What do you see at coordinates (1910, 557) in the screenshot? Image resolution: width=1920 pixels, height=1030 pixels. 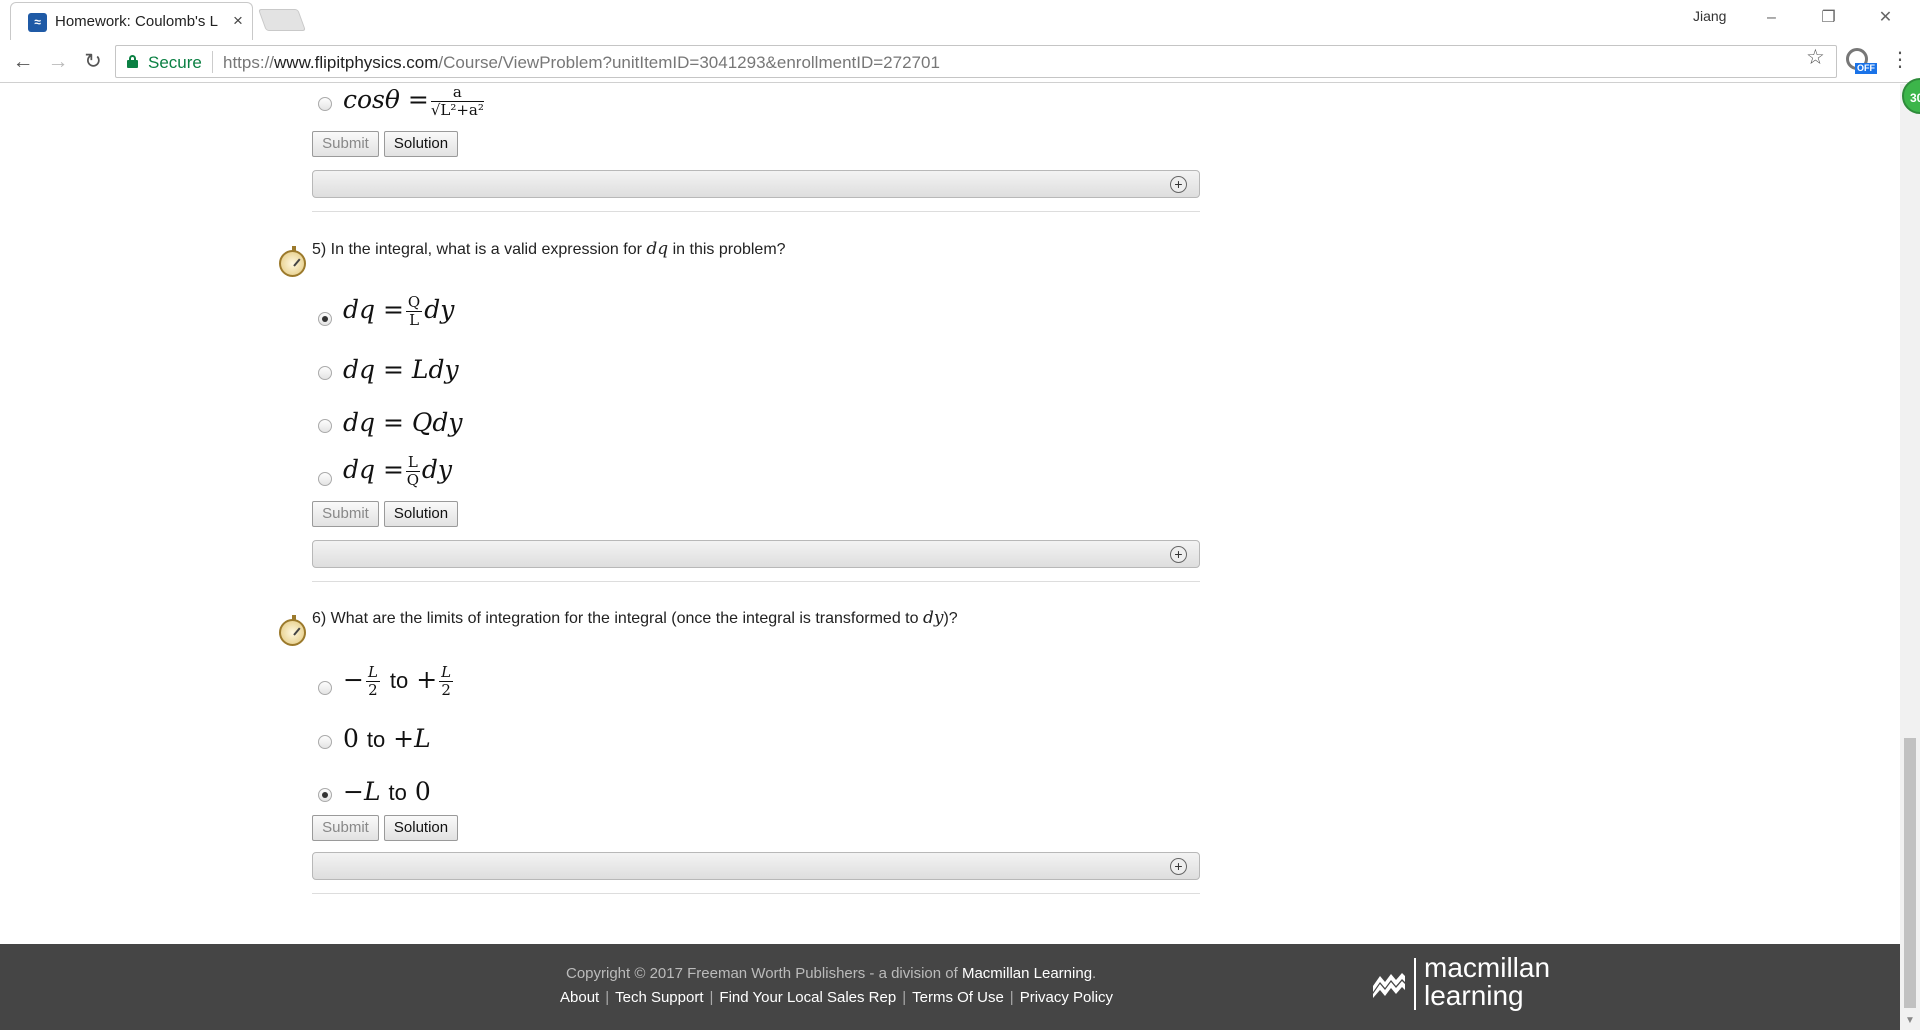 I see `page-scrollbar: ▼` at bounding box center [1910, 557].